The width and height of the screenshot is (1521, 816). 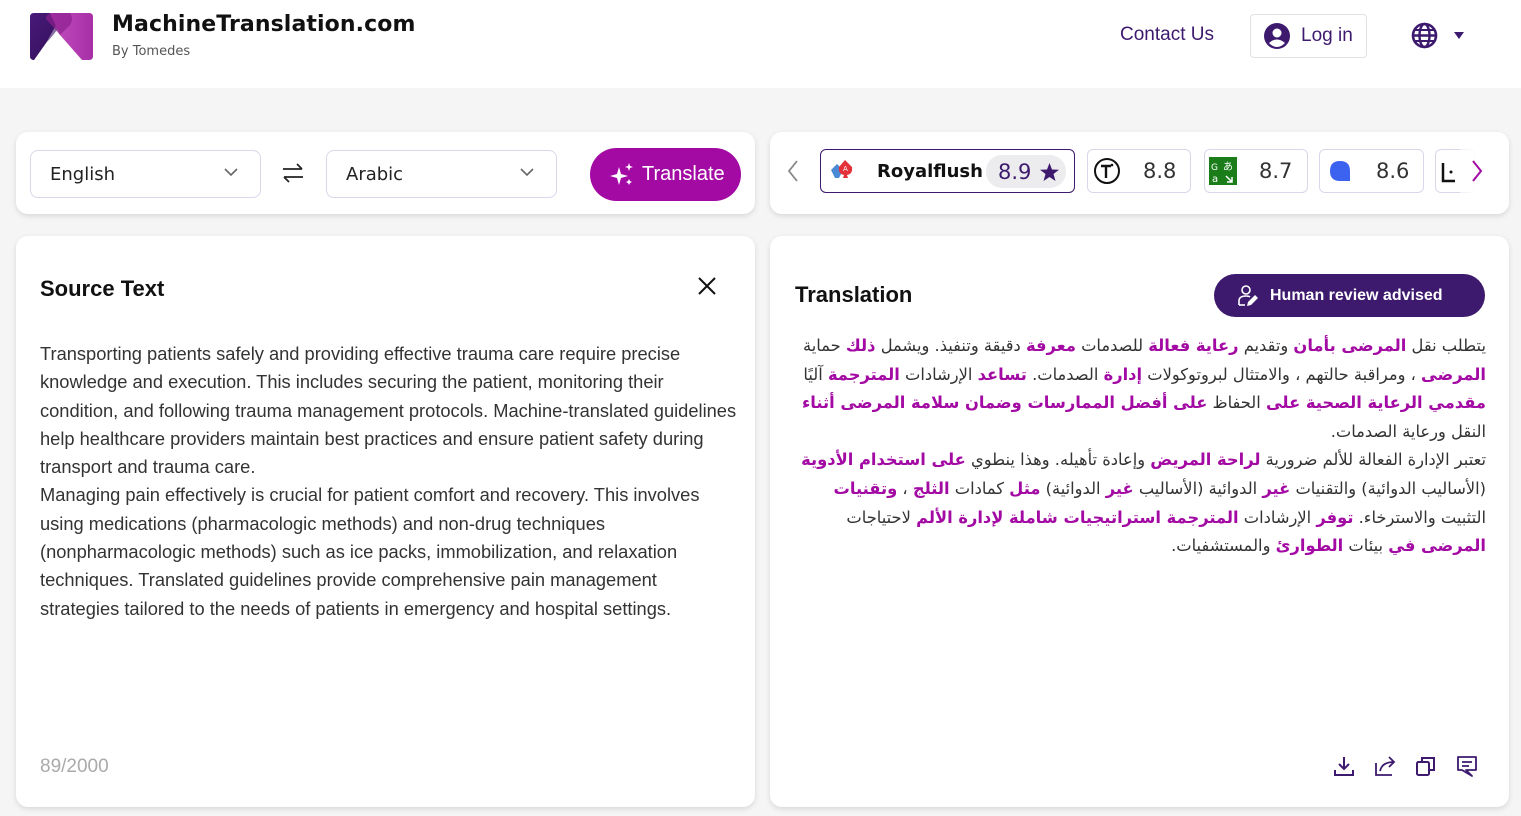 I want to click on highlighted-term: معرفة, so click(x=1051, y=345).